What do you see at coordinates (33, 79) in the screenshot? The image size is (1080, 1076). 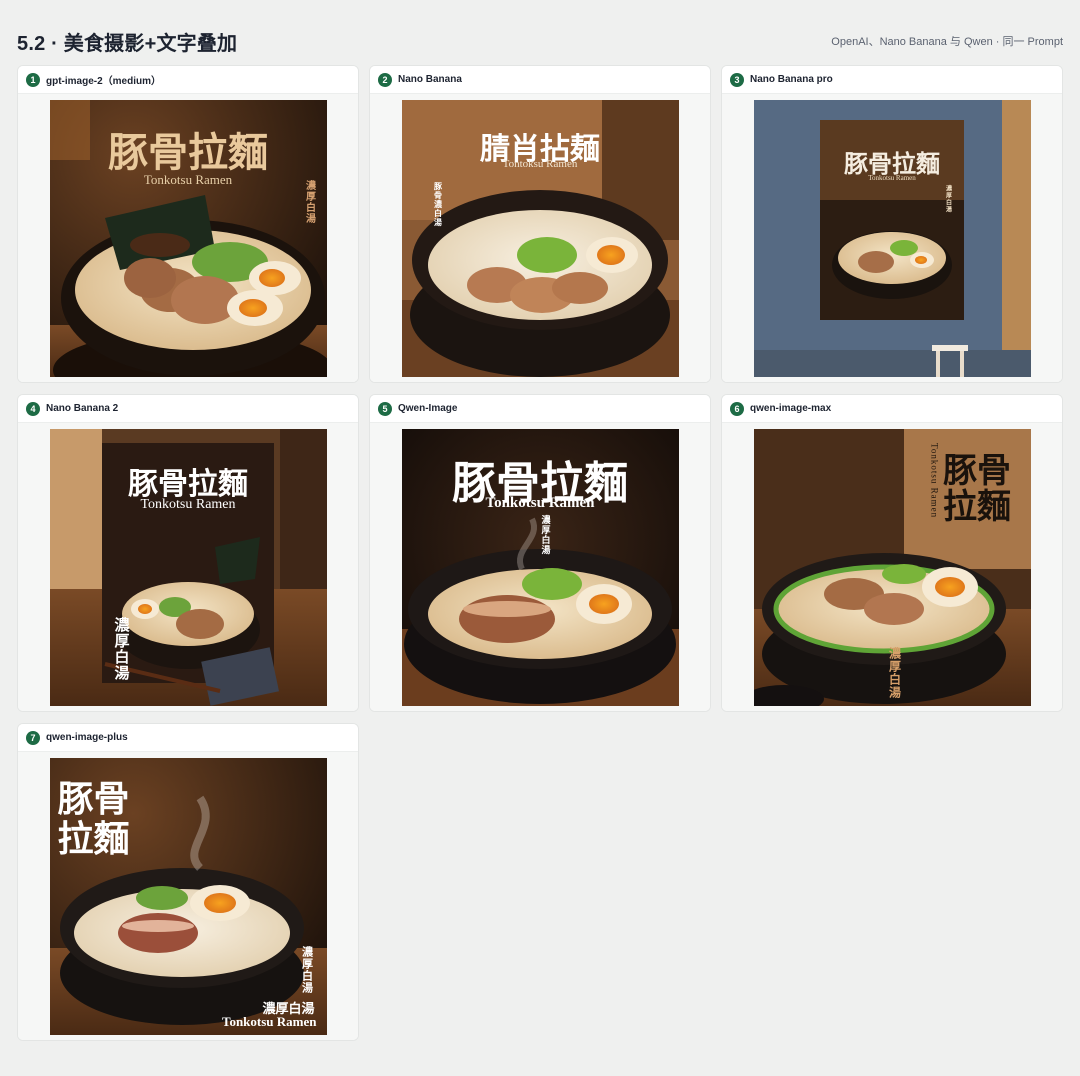 I see `index-badge: 1` at bounding box center [33, 79].